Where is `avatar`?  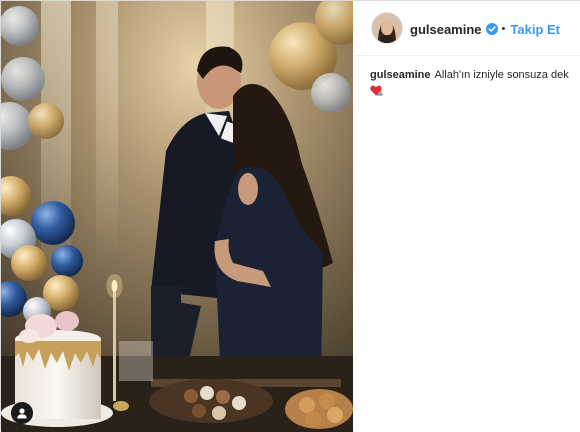 avatar is located at coordinates (387, 28).